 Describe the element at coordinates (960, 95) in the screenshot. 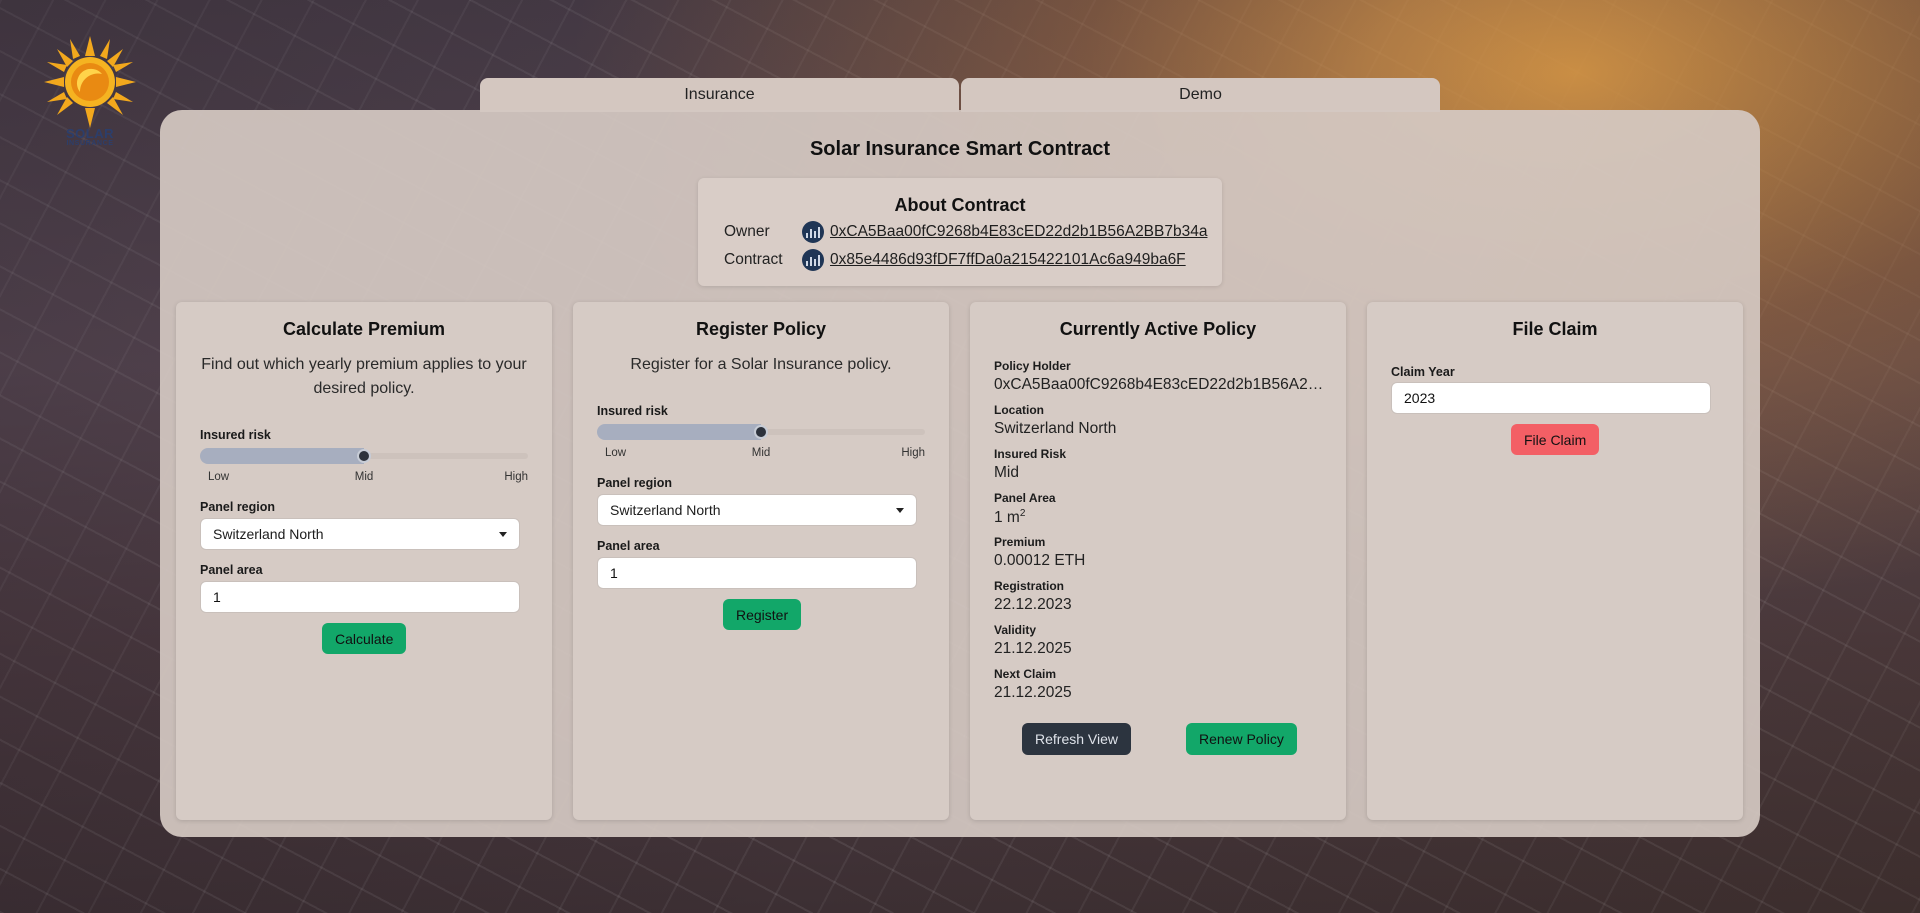

I see `tab-bar: Insurance Demo` at that location.